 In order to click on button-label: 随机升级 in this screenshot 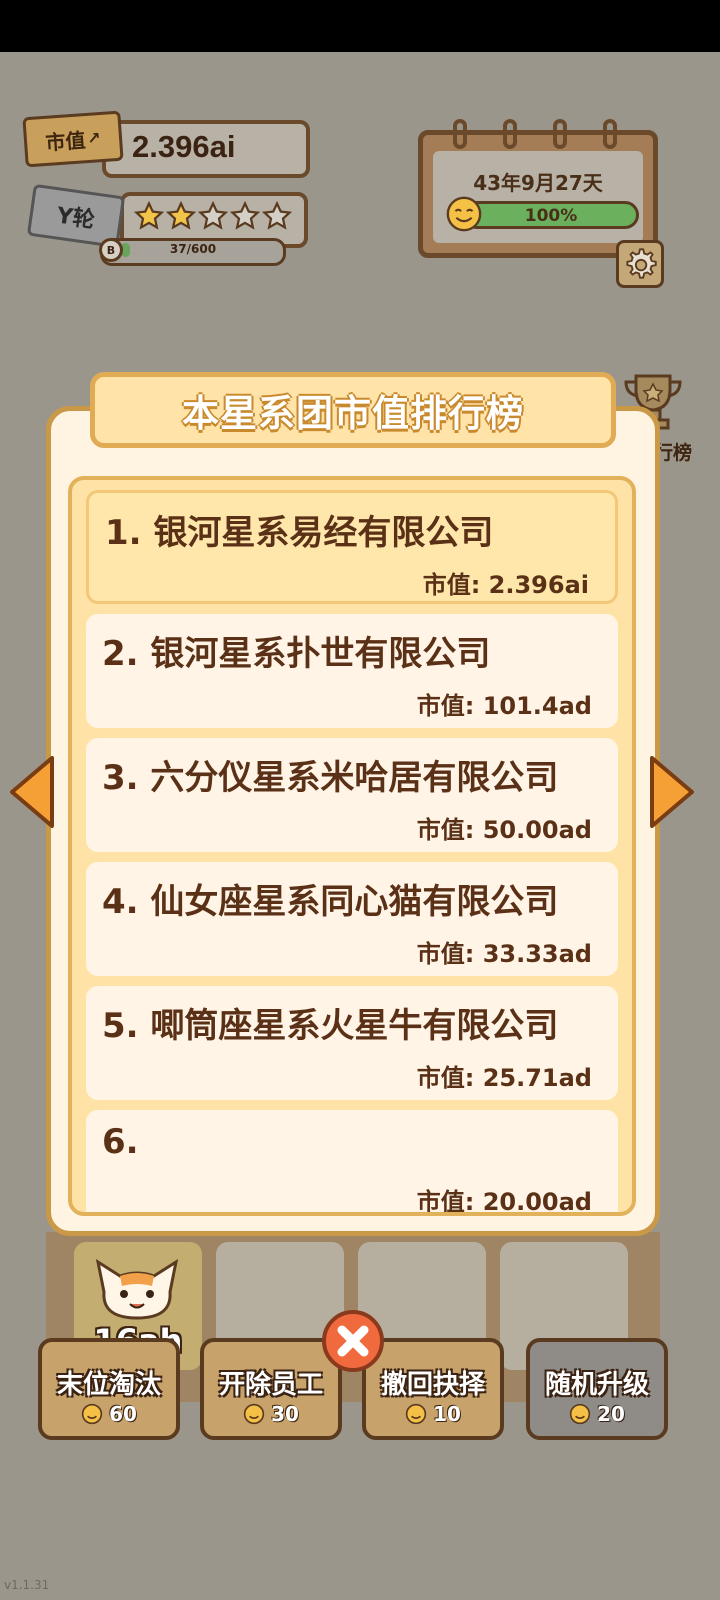, I will do `click(596, 1385)`.